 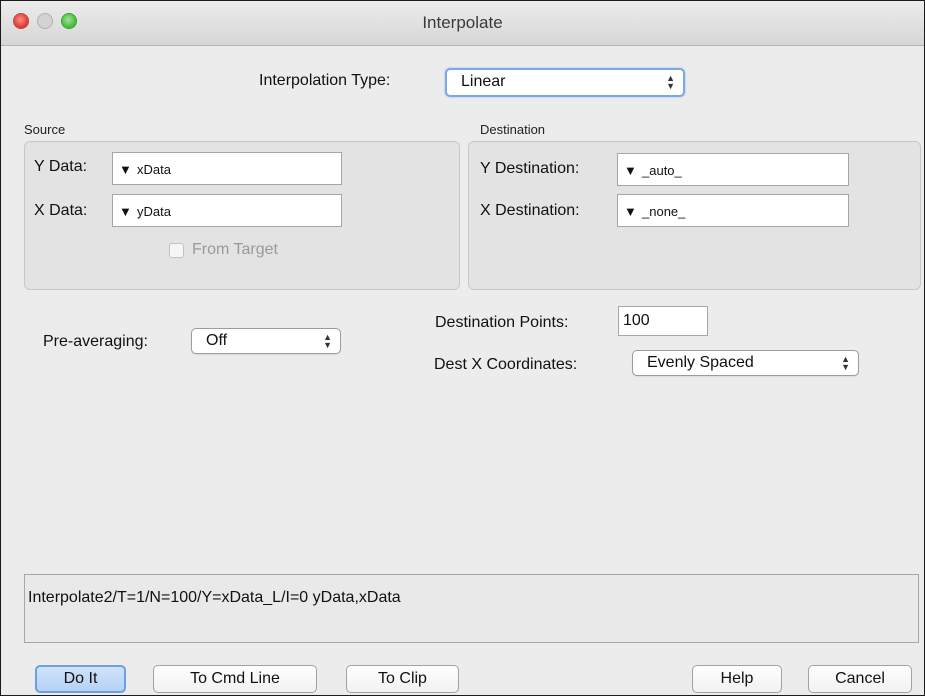 What do you see at coordinates (663, 321) in the screenshot?
I see `destination-points-field: 100` at bounding box center [663, 321].